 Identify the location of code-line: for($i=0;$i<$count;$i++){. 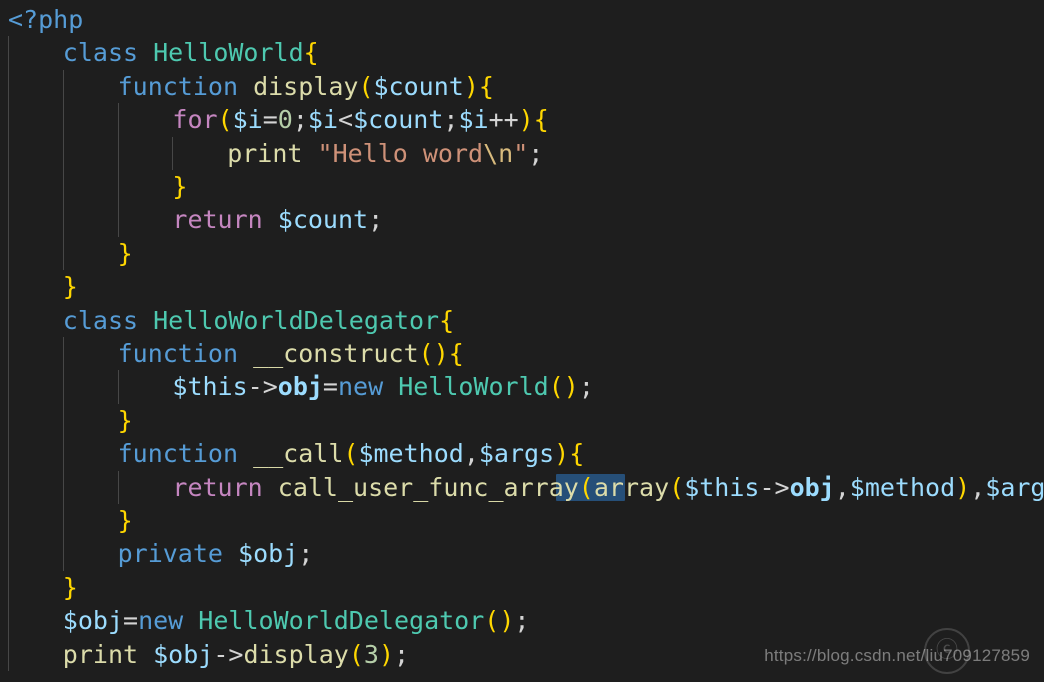
(360, 119).